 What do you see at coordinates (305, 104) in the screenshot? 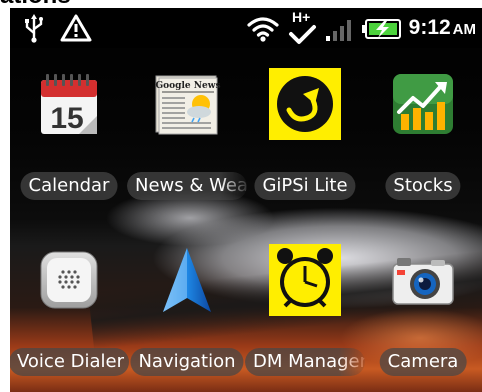
I see `gipsi-lite-icon` at bounding box center [305, 104].